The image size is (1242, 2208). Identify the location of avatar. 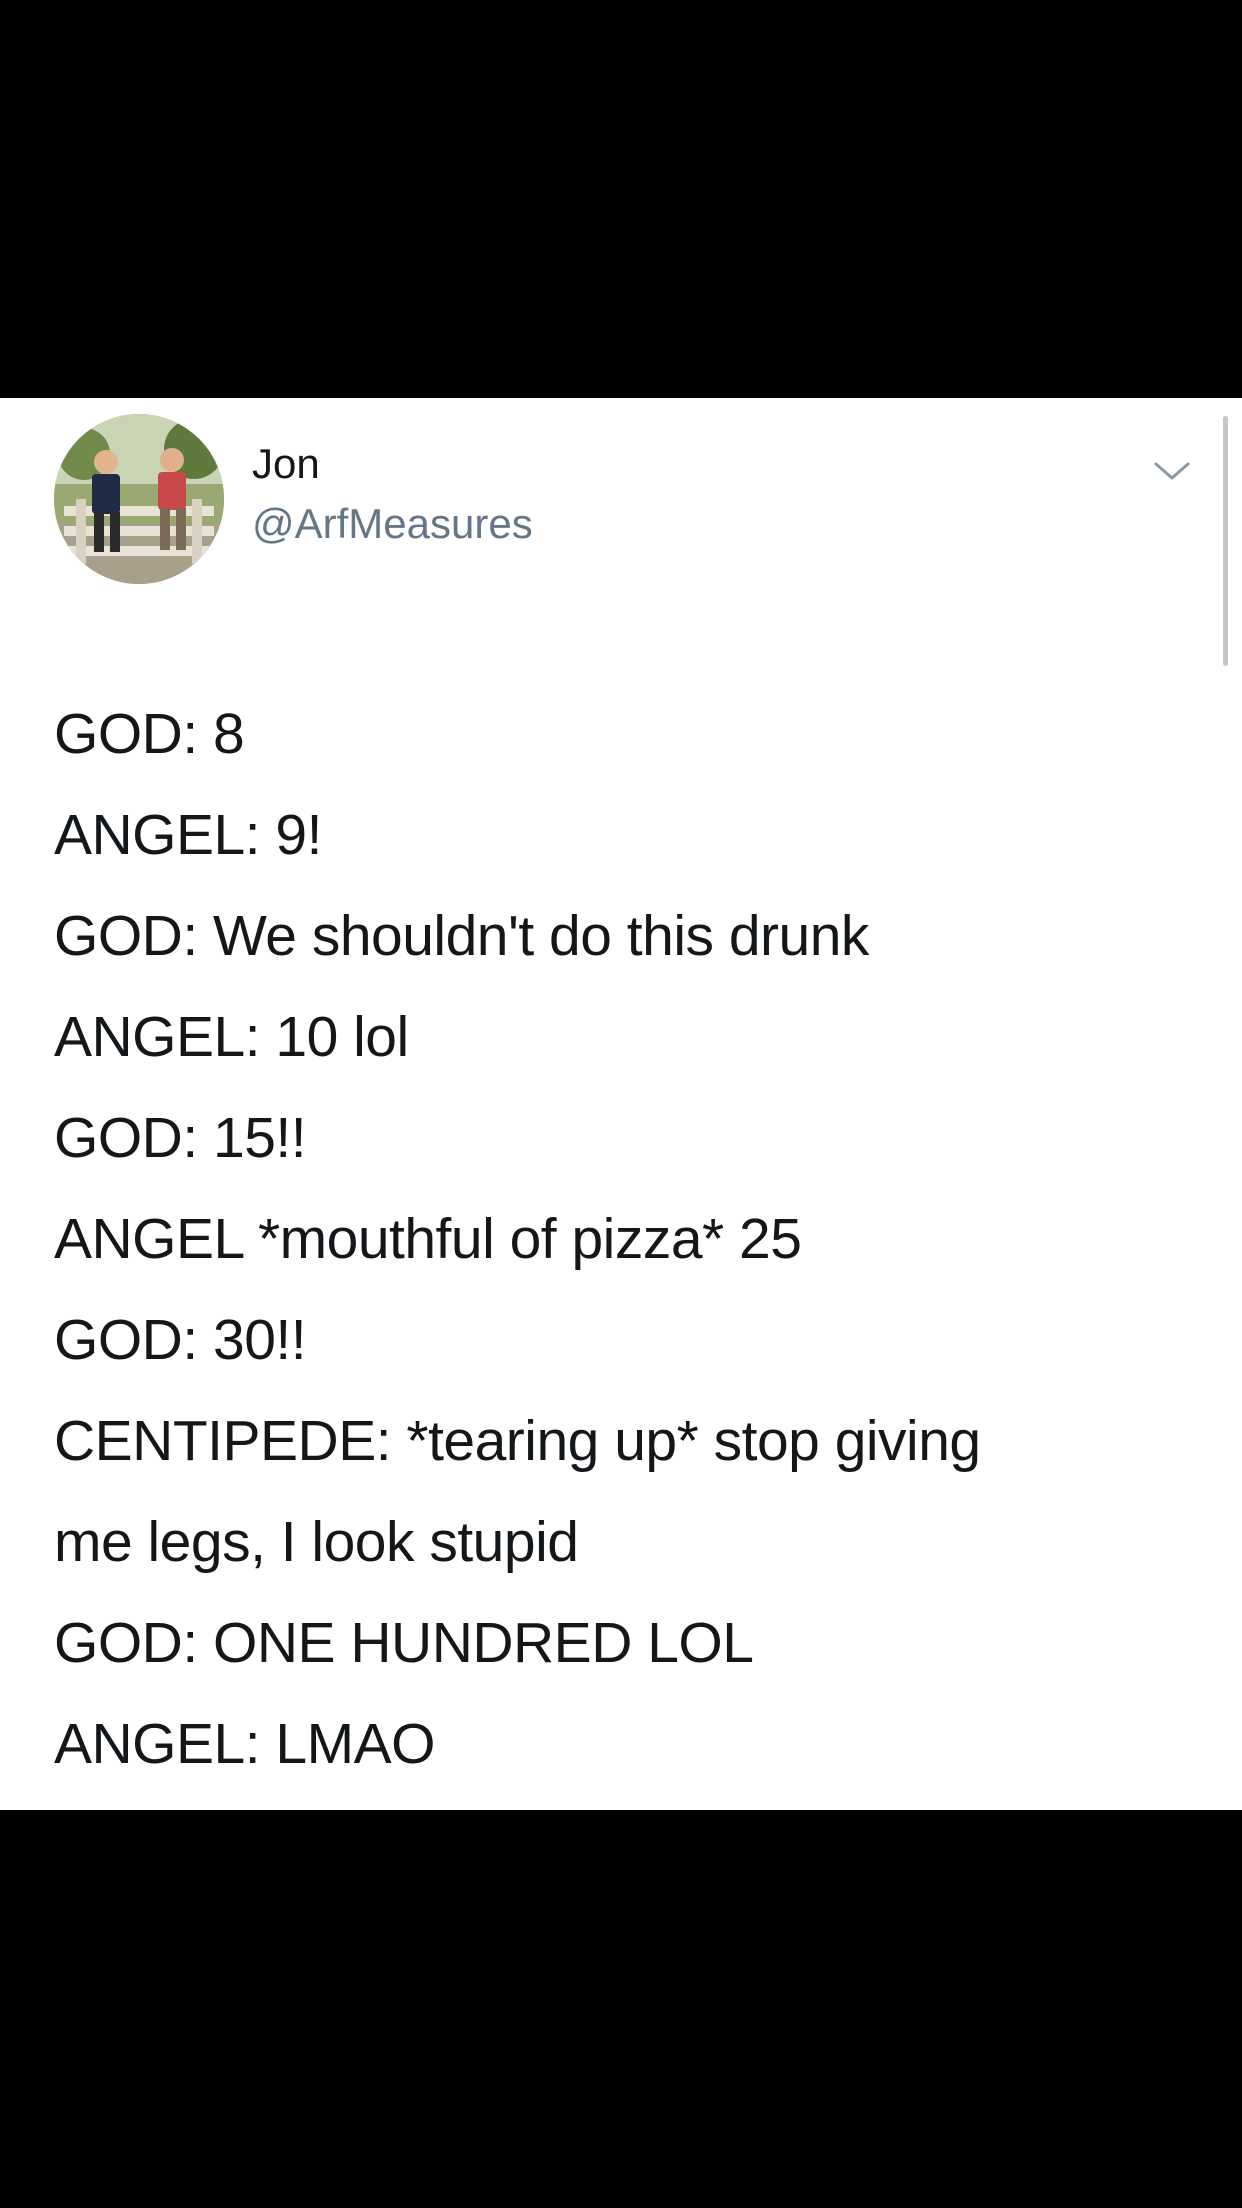
(139, 499).